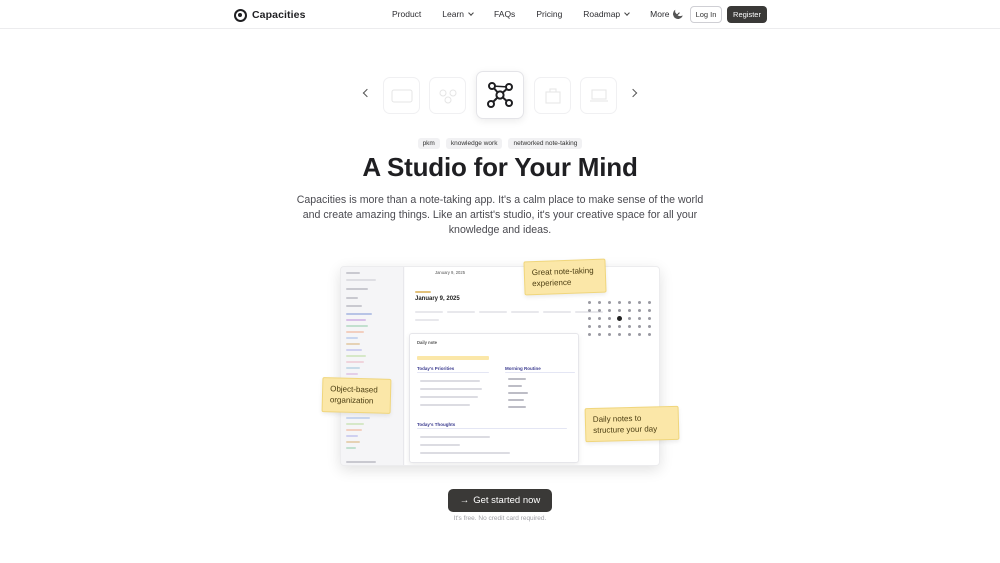 This screenshot has width=1000, height=563. What do you see at coordinates (500, 167) in the screenshot?
I see `hero-title: A Studio for Your Mind` at bounding box center [500, 167].